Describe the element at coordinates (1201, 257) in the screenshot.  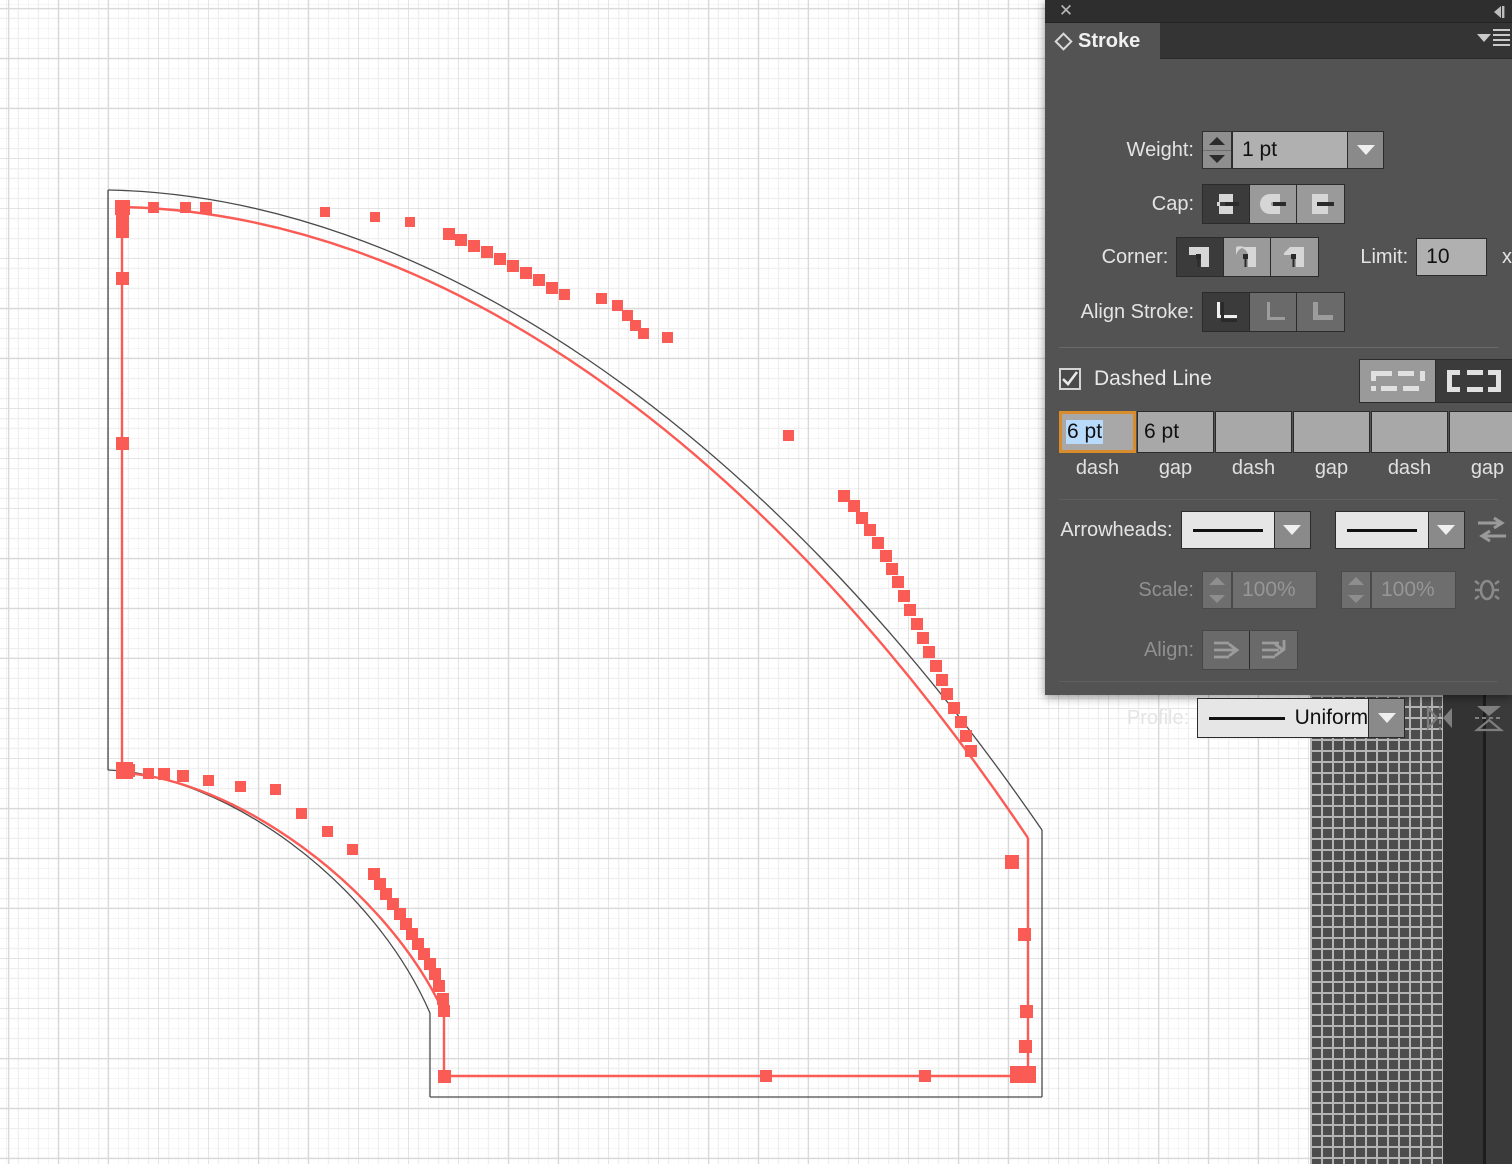
I see `miter-join-icon` at that location.